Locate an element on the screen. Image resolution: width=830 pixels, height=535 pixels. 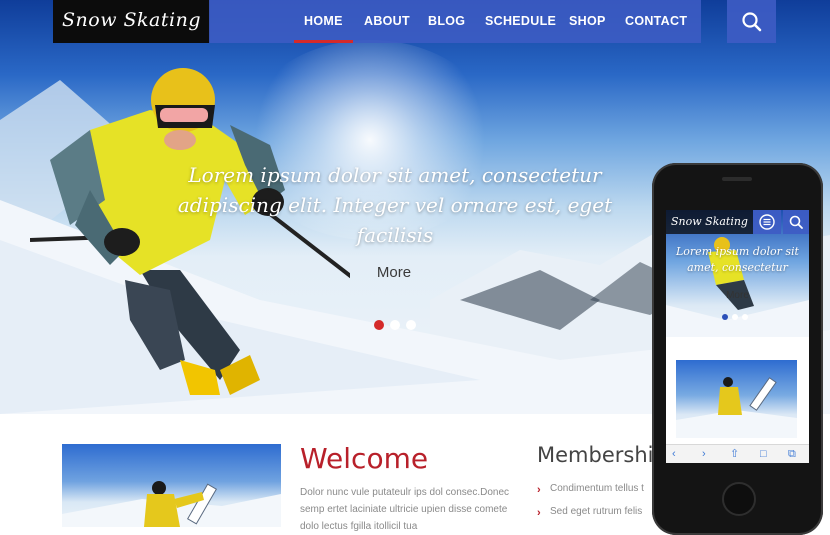
forward-icon: › is located at coordinates (704, 454).